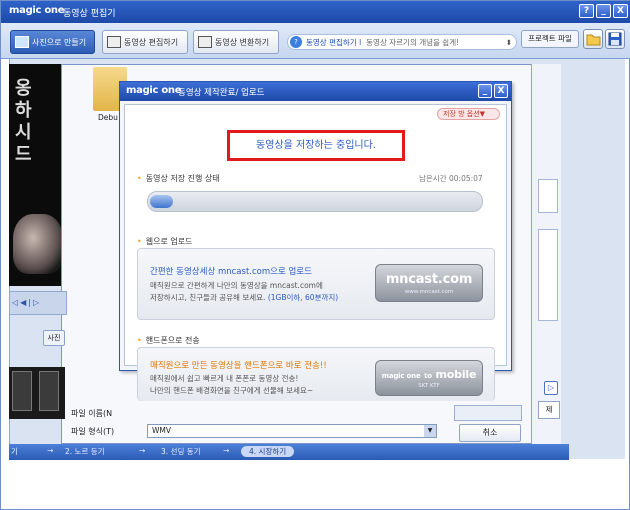 Image resolution: width=630 pixels, height=510 pixels. I want to click on web-upload-heading: 간편한 동영상세상 mncast.com으로 업로드, so click(231, 272).